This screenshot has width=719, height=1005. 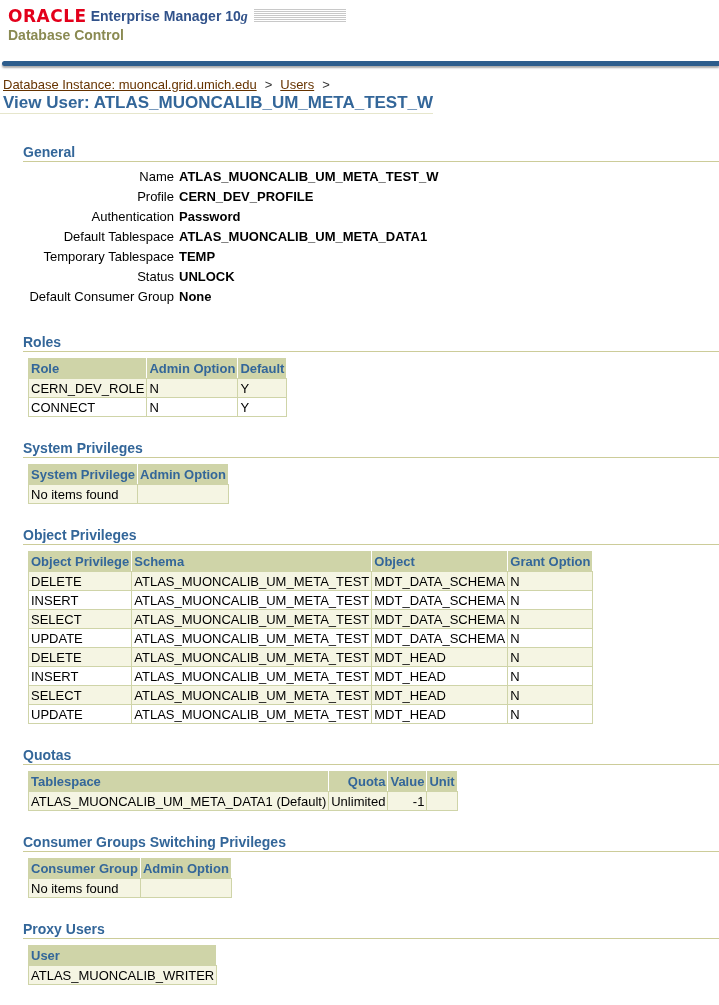 What do you see at coordinates (439, 561) in the screenshot?
I see `column-header: Object` at bounding box center [439, 561].